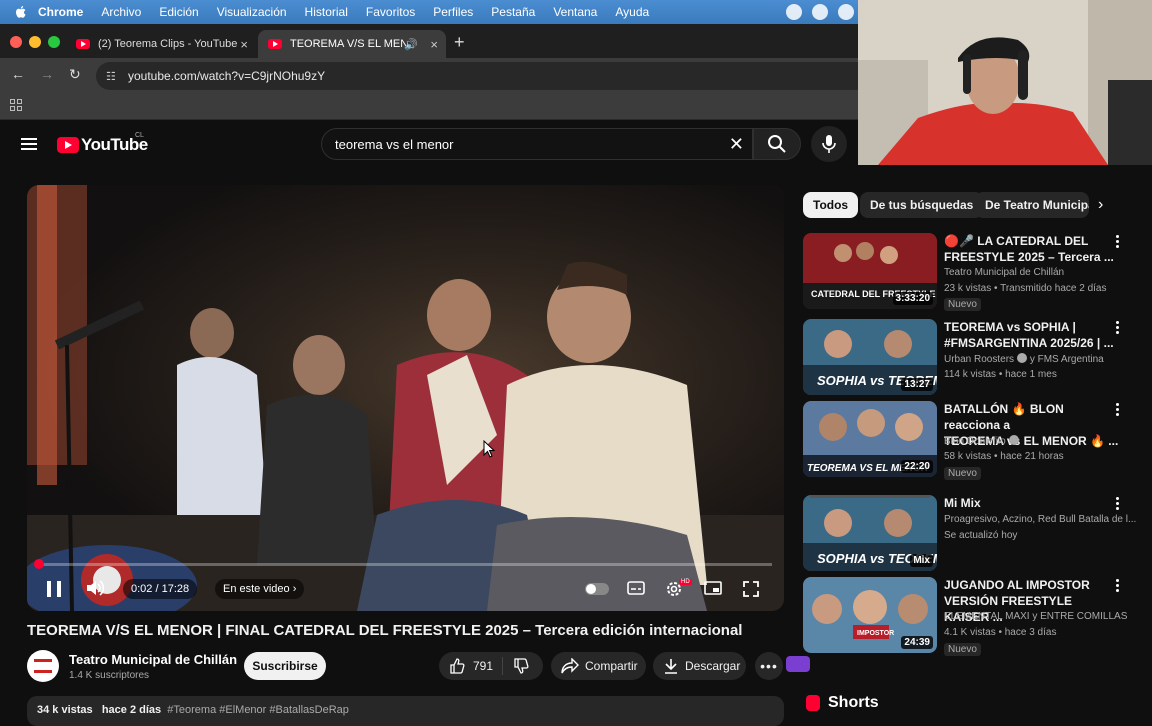  What do you see at coordinates (1100, 205) in the screenshot?
I see `chevron-right-icon: ›` at bounding box center [1100, 205].